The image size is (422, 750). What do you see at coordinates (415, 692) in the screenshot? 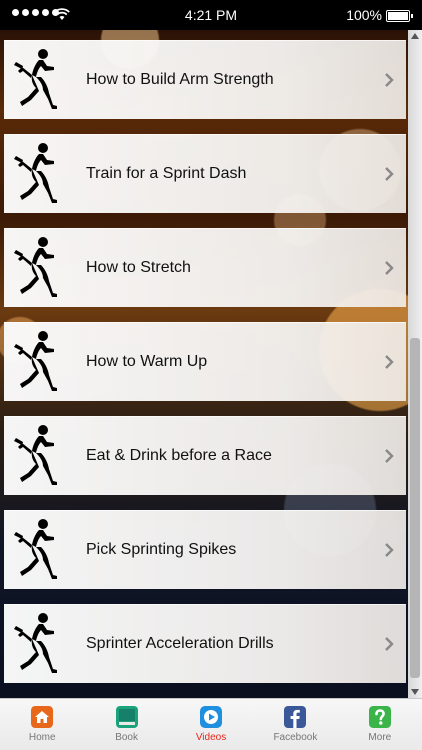
I see `scroll-down-icon` at bounding box center [415, 692].